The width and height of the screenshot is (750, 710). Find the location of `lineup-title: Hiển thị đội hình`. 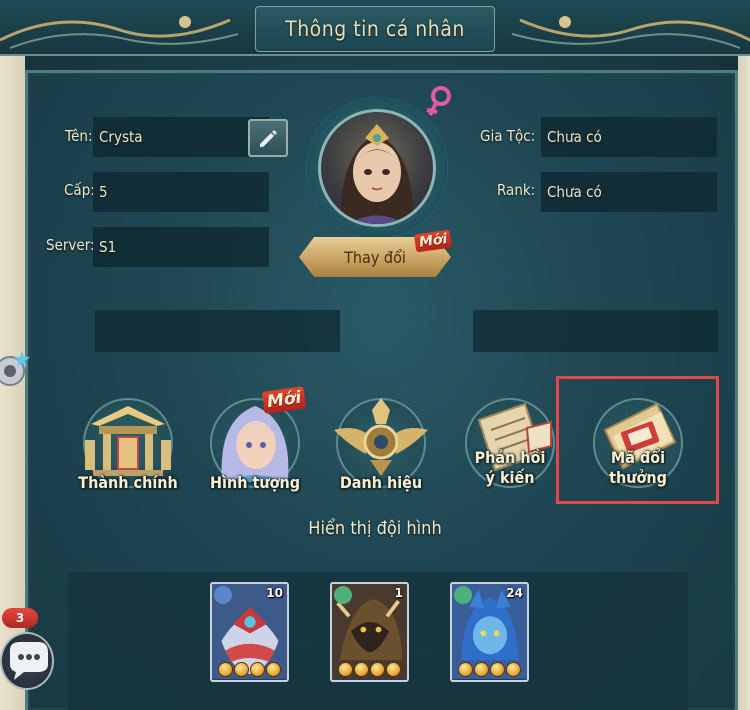

lineup-title: Hiển thị đội hình is located at coordinates (375, 528).